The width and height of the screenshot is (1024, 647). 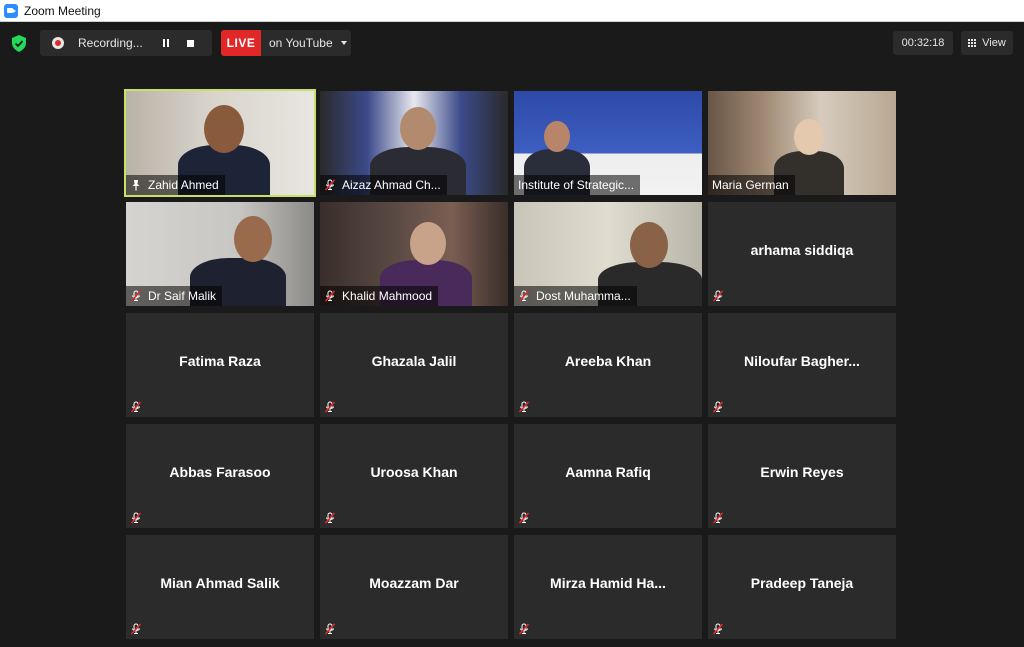 I want to click on participant-tile: Abbas Farasoo, so click(x=220, y=476).